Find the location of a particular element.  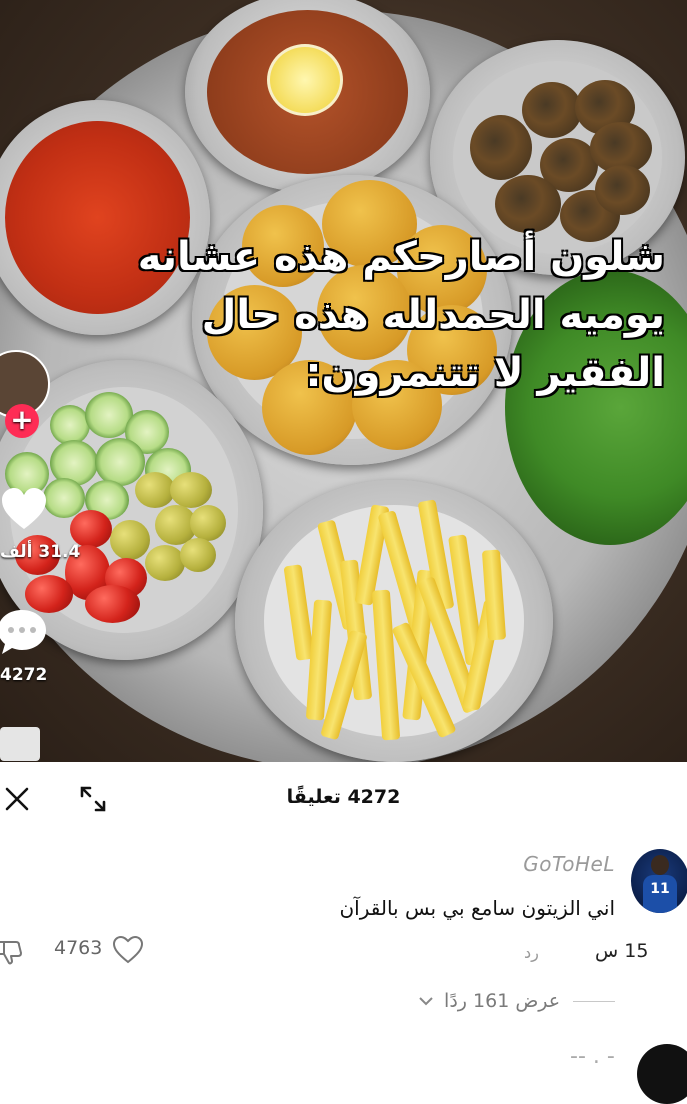

music-disc is located at coordinates (20, 744).